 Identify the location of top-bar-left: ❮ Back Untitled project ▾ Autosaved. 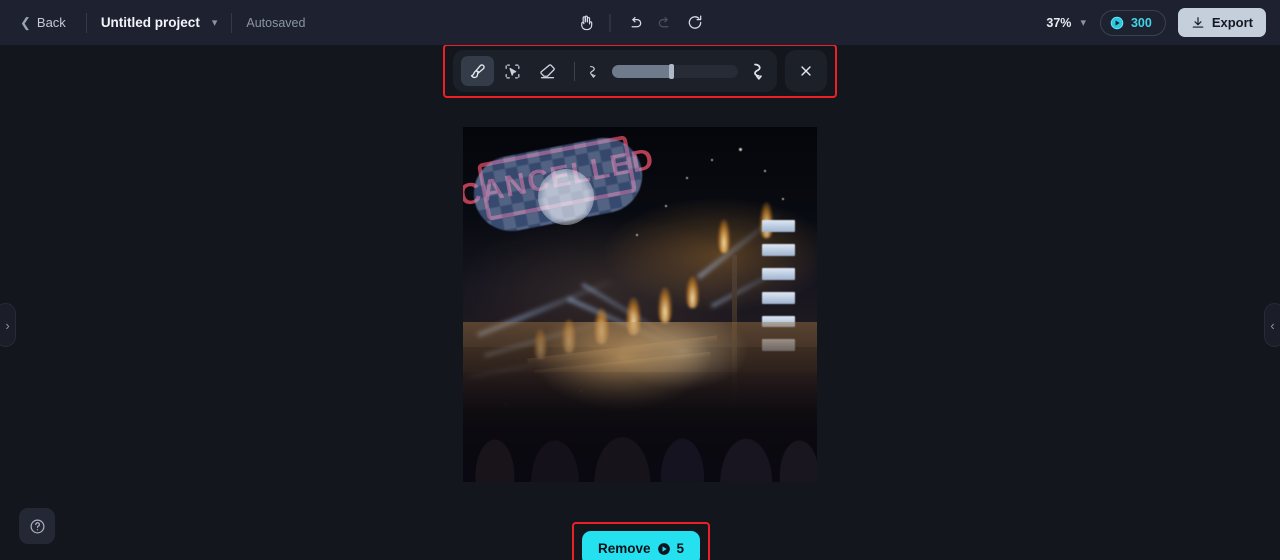
(152, 22).